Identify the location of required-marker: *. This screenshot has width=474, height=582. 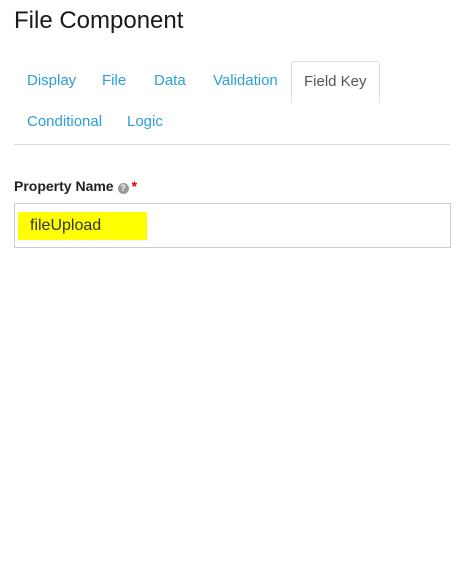
(134, 186).